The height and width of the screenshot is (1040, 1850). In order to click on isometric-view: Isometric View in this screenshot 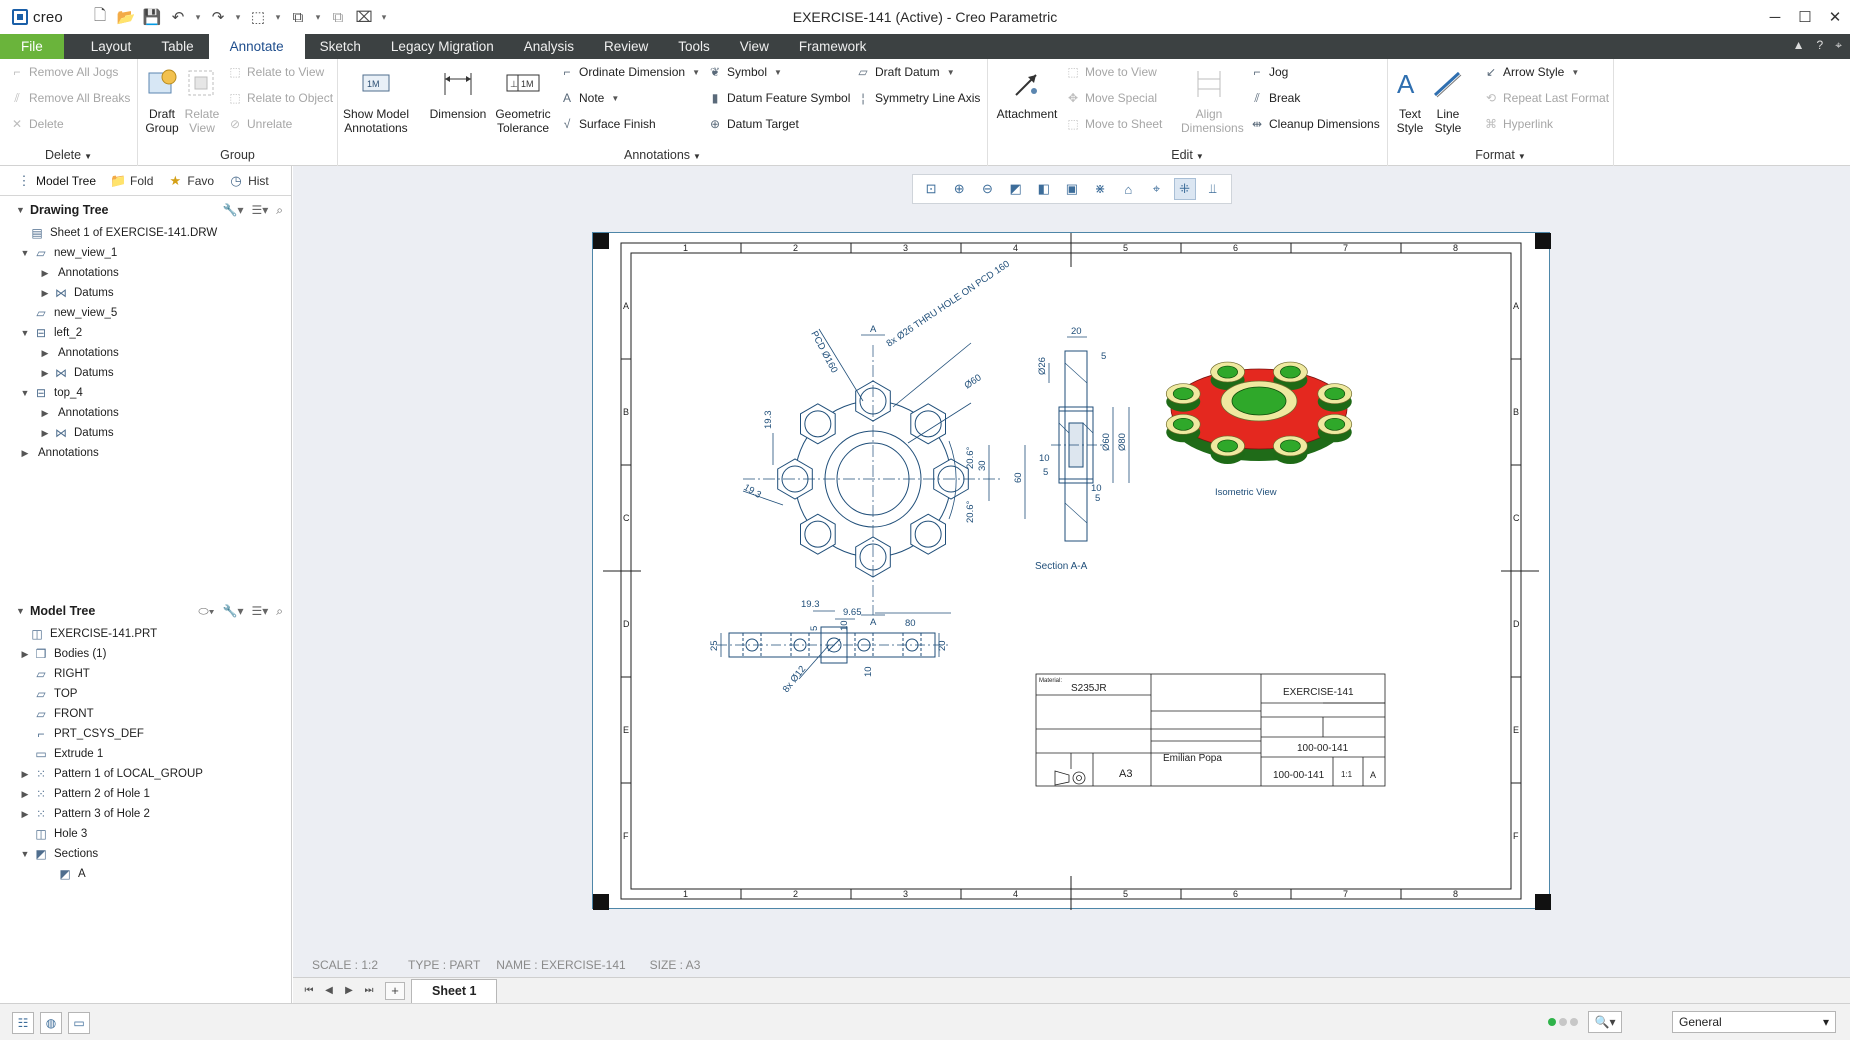, I will do `click(1259, 429)`.